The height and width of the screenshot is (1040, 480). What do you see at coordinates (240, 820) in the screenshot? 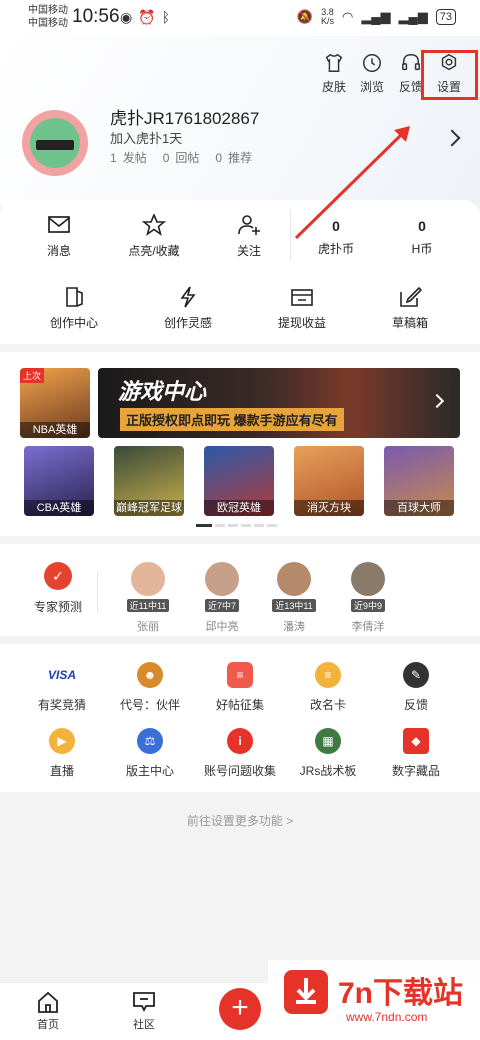
I see `more-settings-link: 前往设置更多功能 >` at bounding box center [240, 820].